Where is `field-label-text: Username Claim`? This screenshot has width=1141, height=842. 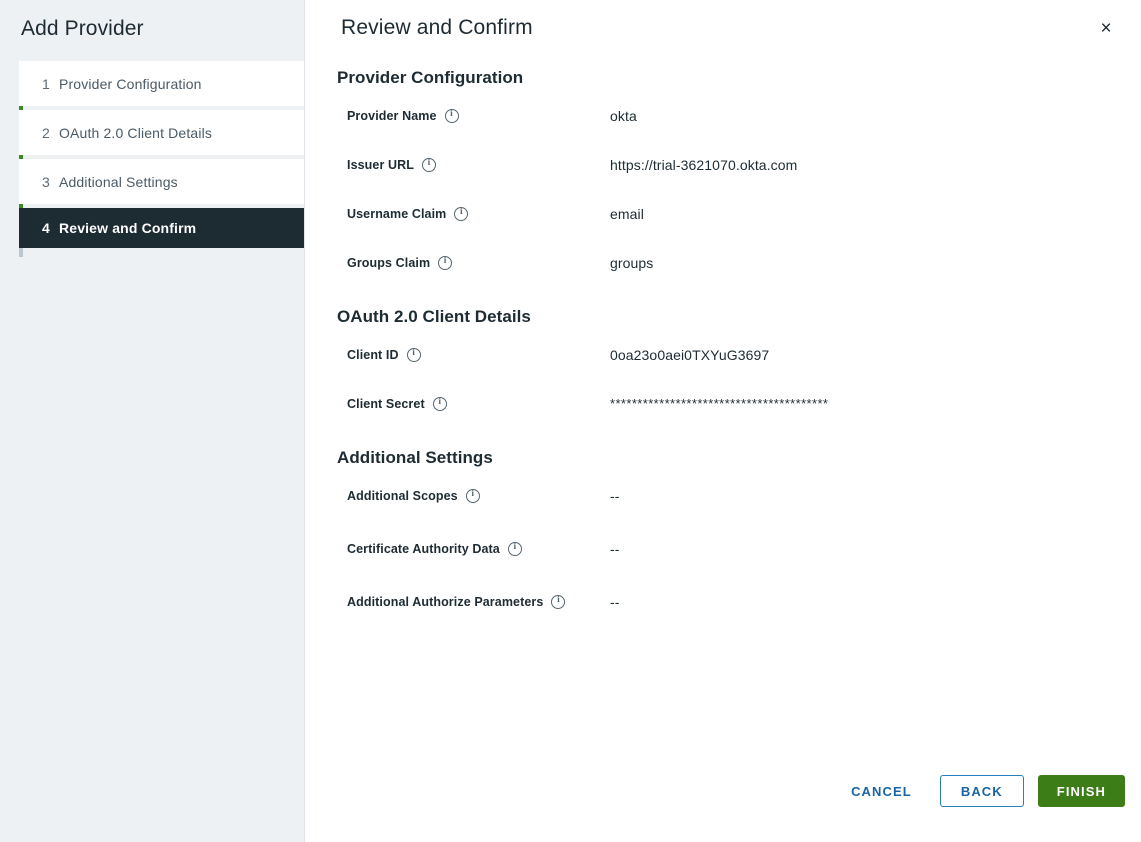 field-label-text: Username Claim is located at coordinates (397, 213).